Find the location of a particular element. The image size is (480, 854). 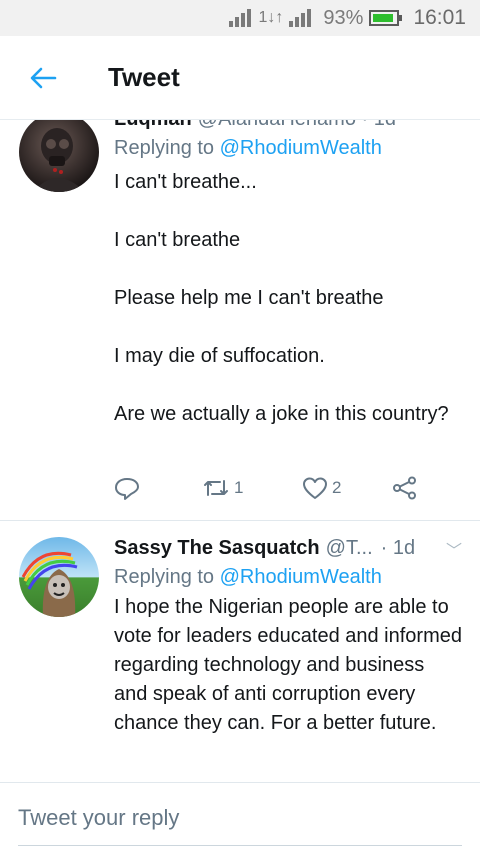

tweet-time: · 1d is located at coordinates (398, 548).